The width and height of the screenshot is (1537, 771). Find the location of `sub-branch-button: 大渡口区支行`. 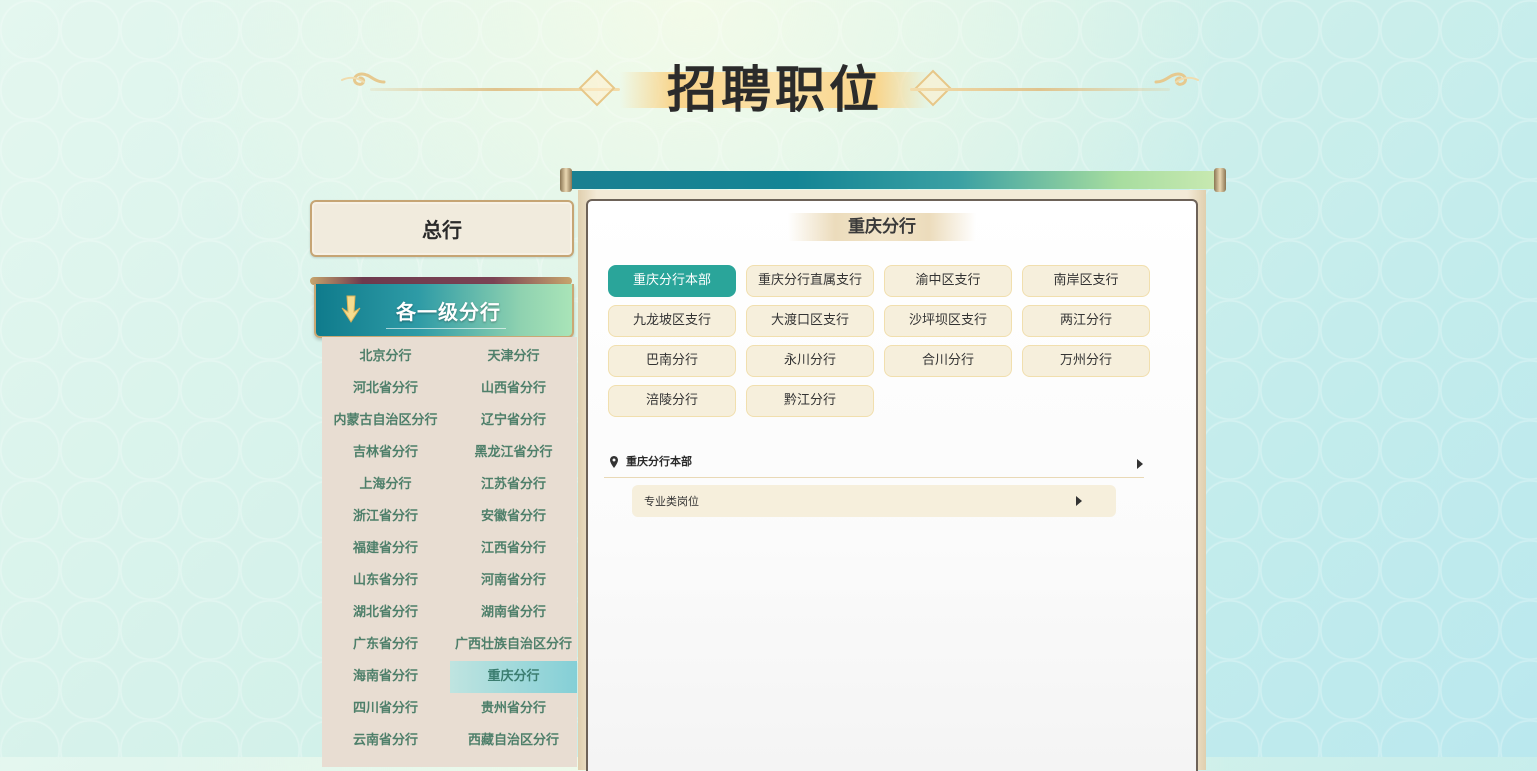

sub-branch-button: 大渡口区支行 is located at coordinates (810, 321).